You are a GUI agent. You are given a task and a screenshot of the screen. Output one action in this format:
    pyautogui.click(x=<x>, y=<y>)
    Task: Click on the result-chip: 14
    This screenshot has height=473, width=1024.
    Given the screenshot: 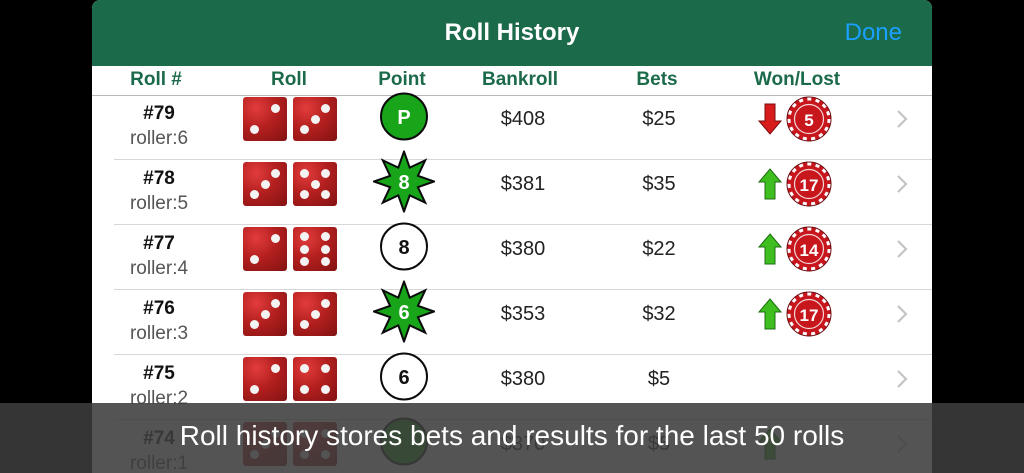 What is the action you would take?
    pyautogui.click(x=809, y=251)
    